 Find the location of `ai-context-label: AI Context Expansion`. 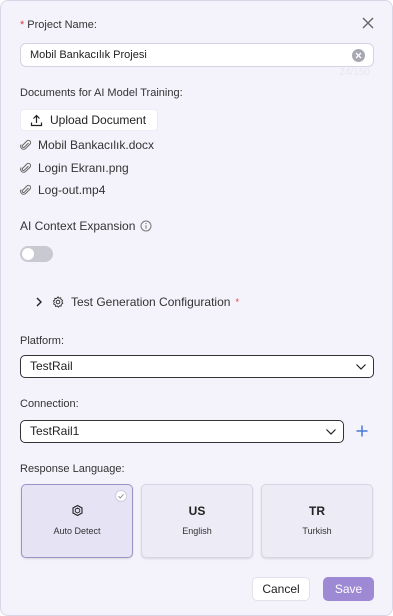

ai-context-label: AI Context Expansion is located at coordinates (86, 226).